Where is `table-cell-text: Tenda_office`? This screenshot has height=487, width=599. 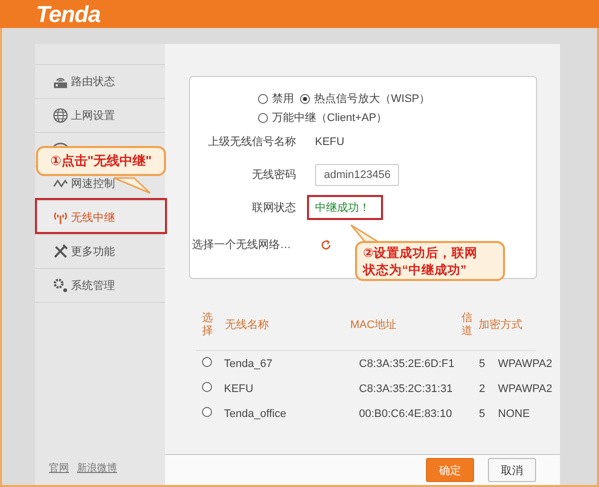 table-cell-text: Tenda_office is located at coordinates (256, 414).